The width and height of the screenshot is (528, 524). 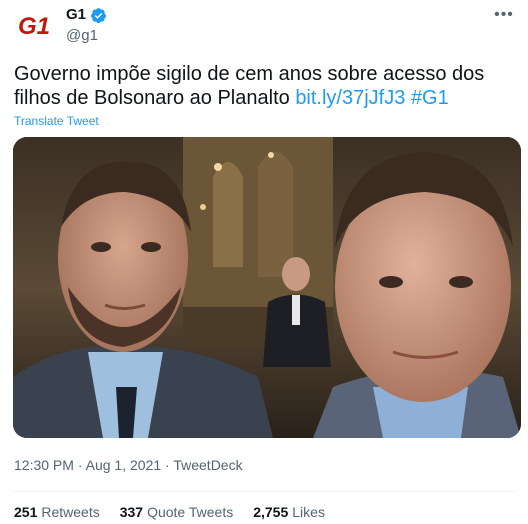 What do you see at coordinates (265, 26) in the screenshot?
I see `tweet-header: G1 G1 @g1 •••` at bounding box center [265, 26].